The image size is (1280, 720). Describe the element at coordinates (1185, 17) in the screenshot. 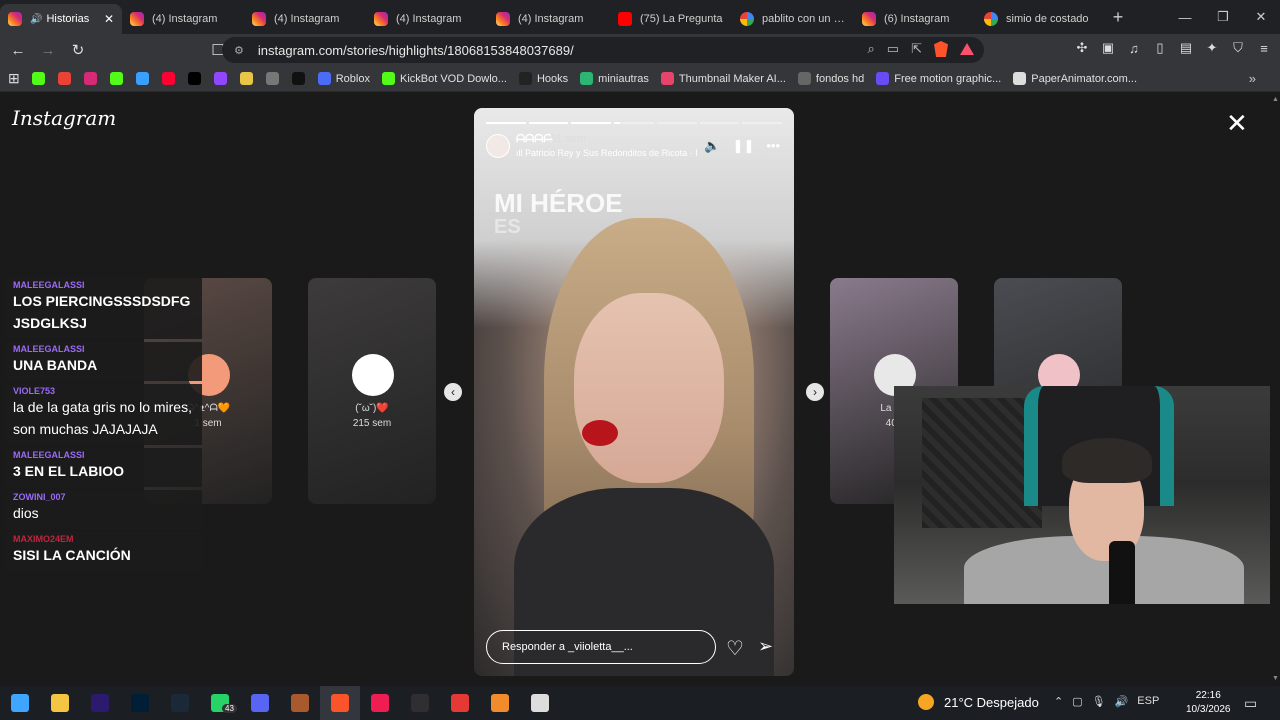

I see `minimize-button: —` at that location.